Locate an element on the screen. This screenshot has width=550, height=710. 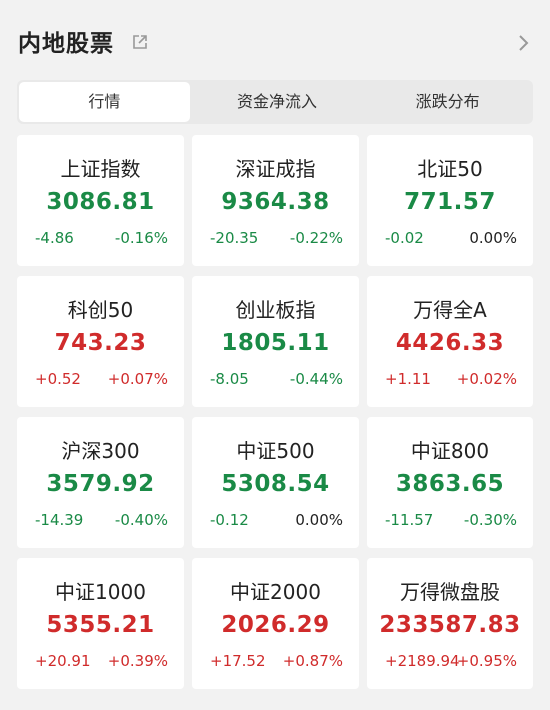
index-change: -0.12 is located at coordinates (229, 520).